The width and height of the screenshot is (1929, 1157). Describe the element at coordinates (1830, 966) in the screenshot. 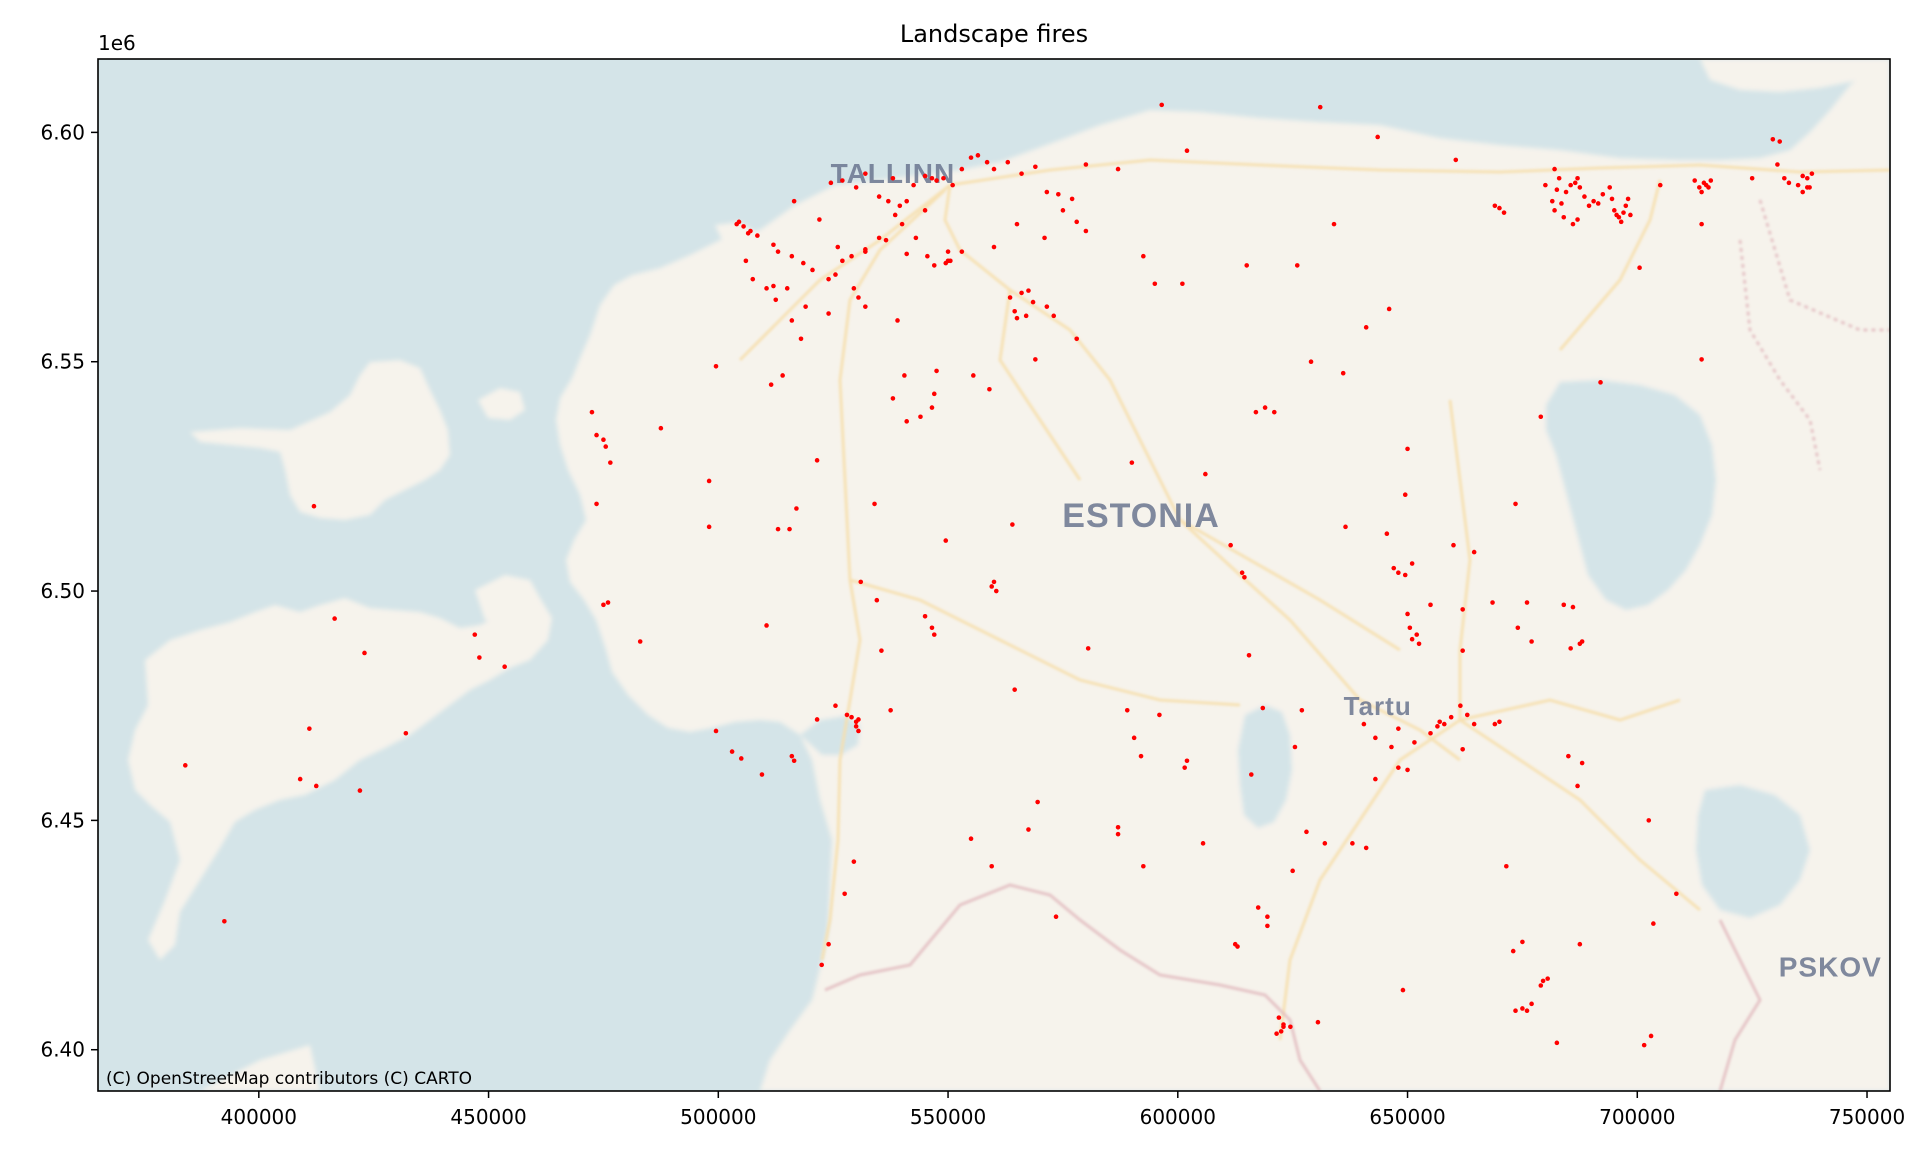

I see `place-label-pskov: PSKOV` at that location.